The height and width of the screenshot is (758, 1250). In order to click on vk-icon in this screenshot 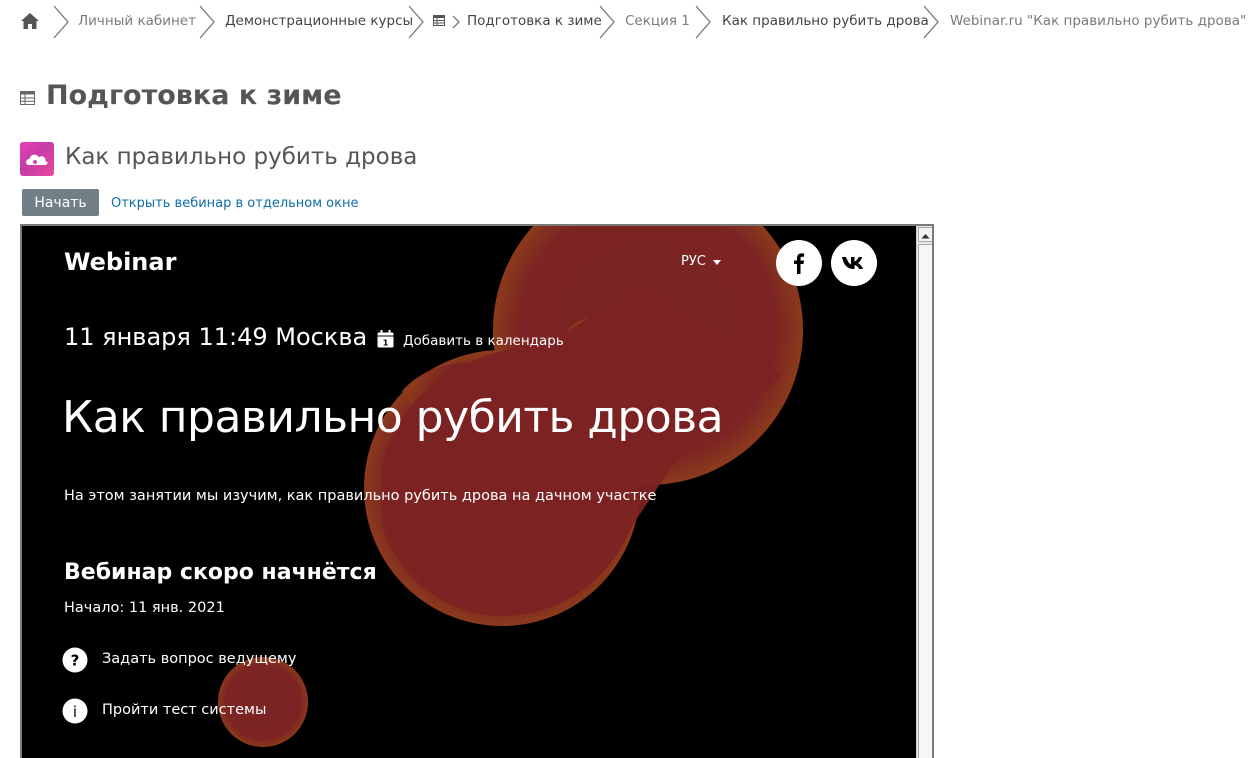, I will do `click(852, 263)`.